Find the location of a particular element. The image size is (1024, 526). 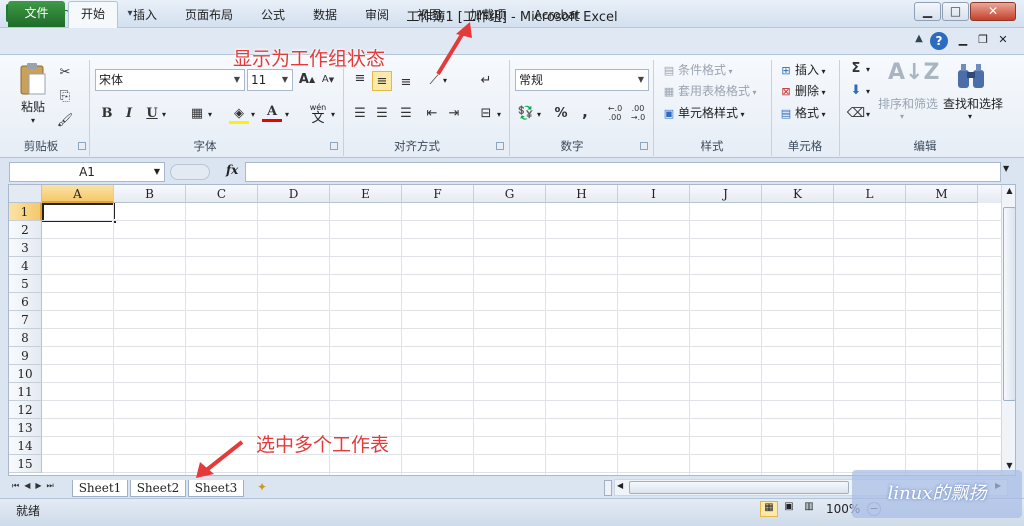

underline-dropdown-icon: ▾ is located at coordinates (164, 114).